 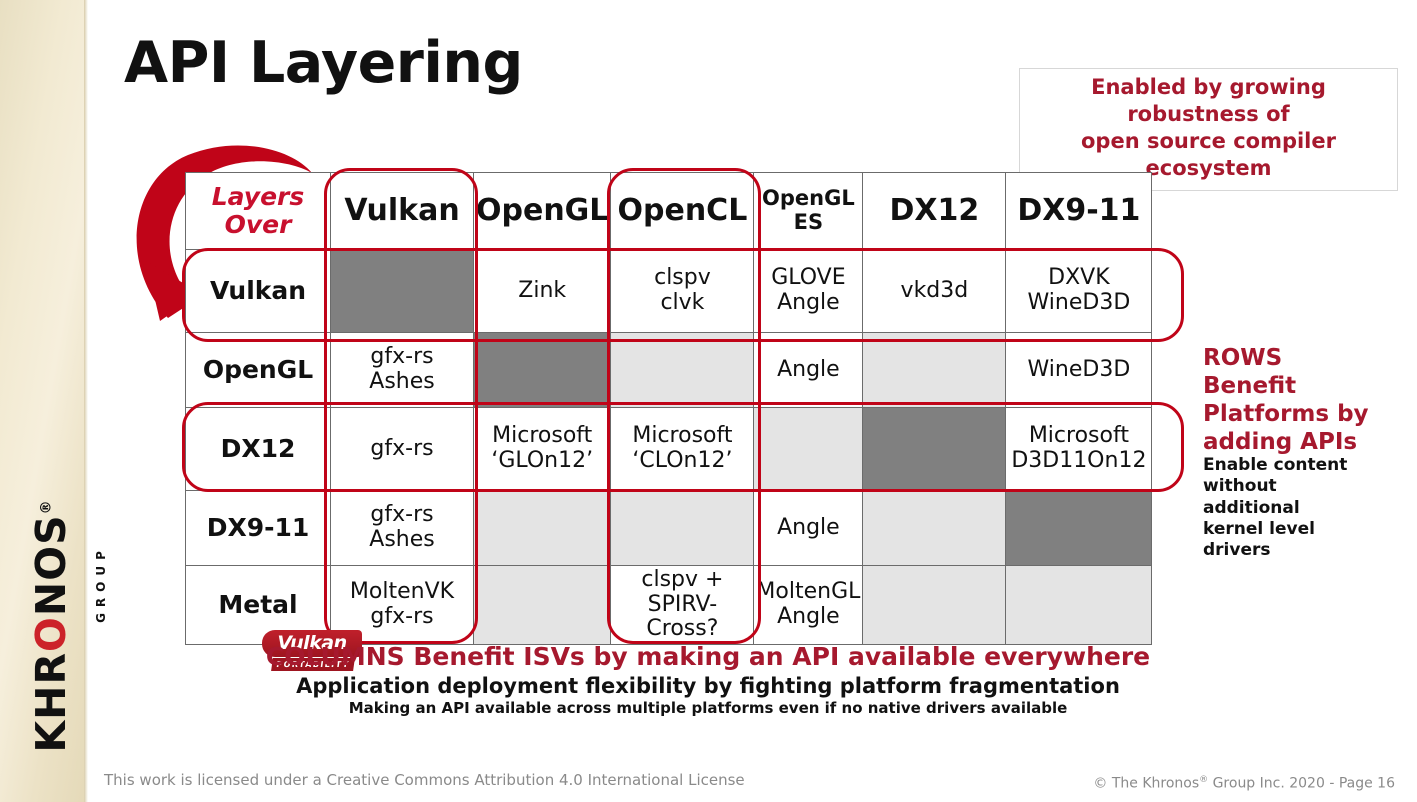 I want to click on cell-dx12-opencl: Microsoft ‘CLOn12’, so click(x=682, y=449).